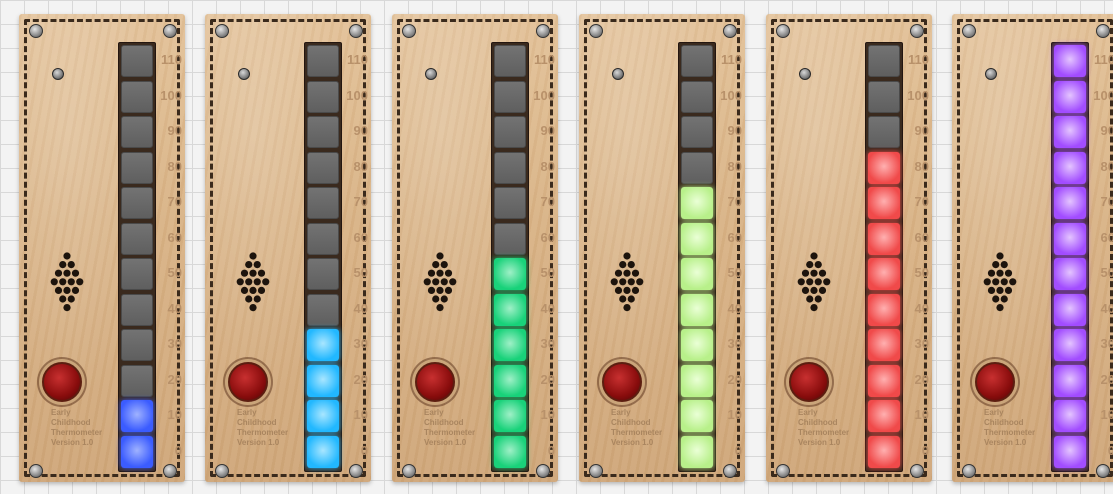 Image resolution: width=1113 pixels, height=494 pixels. What do you see at coordinates (1009, 428) in the screenshot?
I see `engraved-label: Early Childhood Thermometer Version 1.0` at bounding box center [1009, 428].